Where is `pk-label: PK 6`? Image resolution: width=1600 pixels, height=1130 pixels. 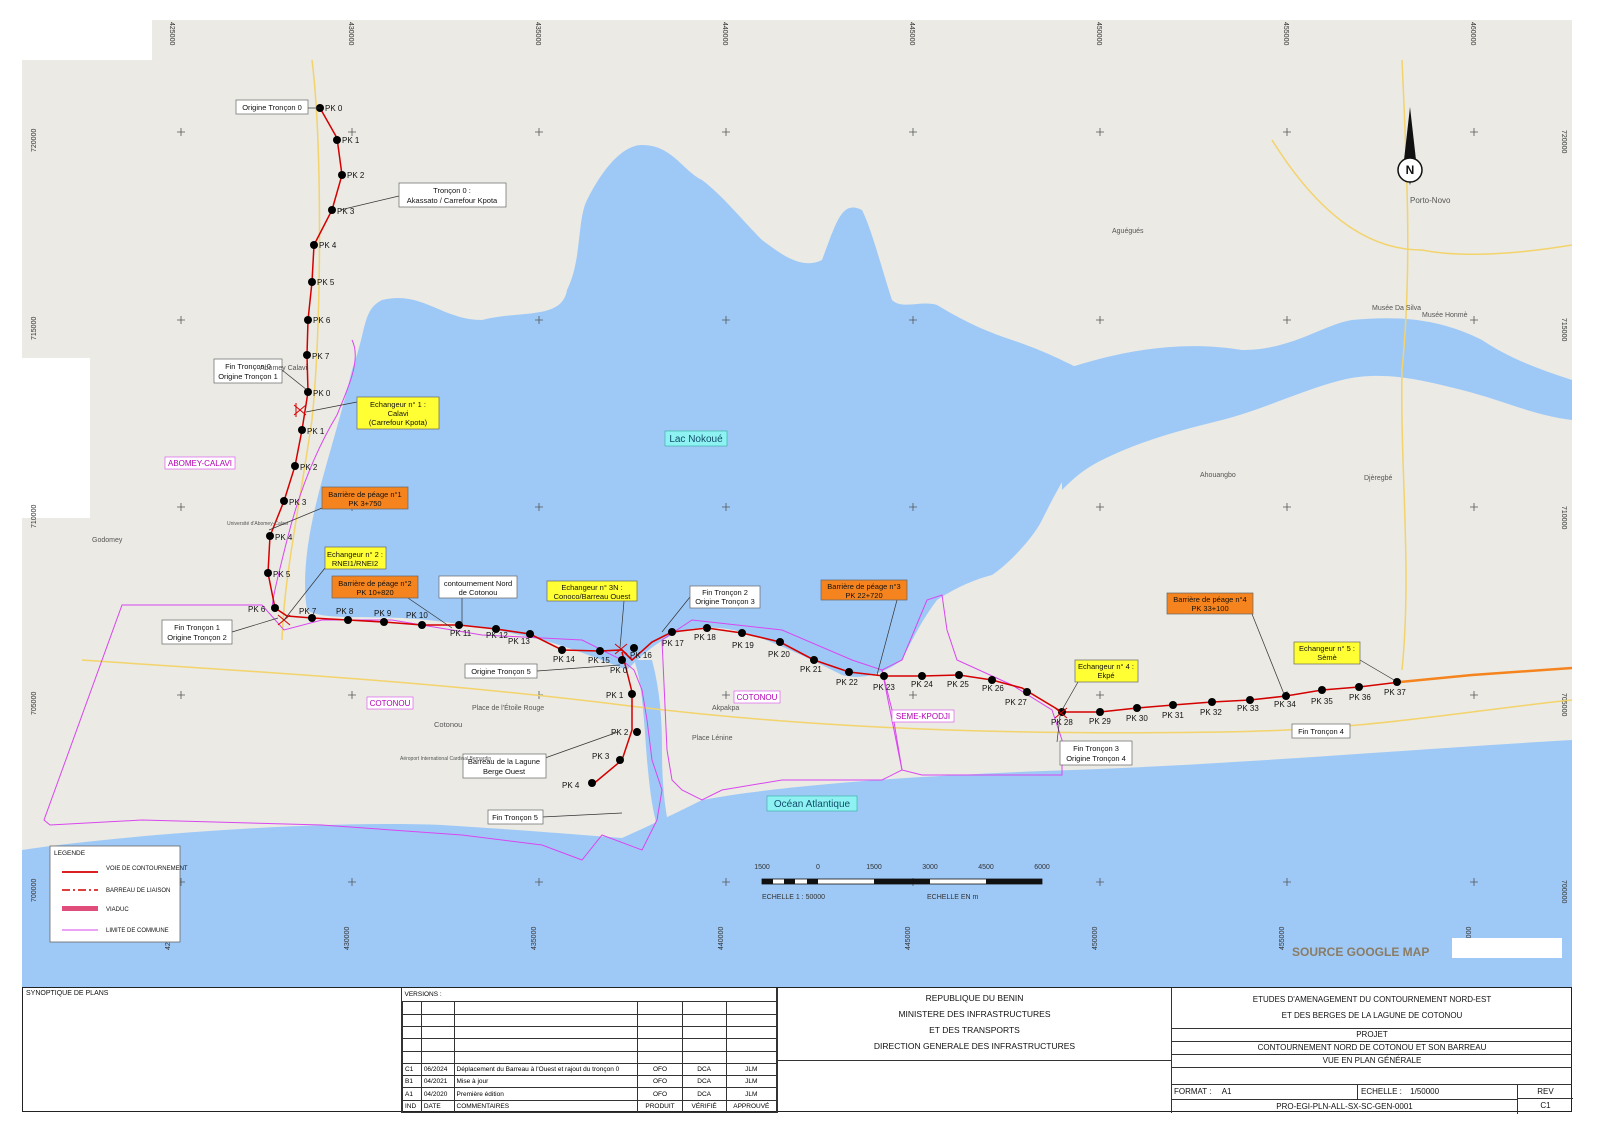 pk-label: PK 6 is located at coordinates (257, 609).